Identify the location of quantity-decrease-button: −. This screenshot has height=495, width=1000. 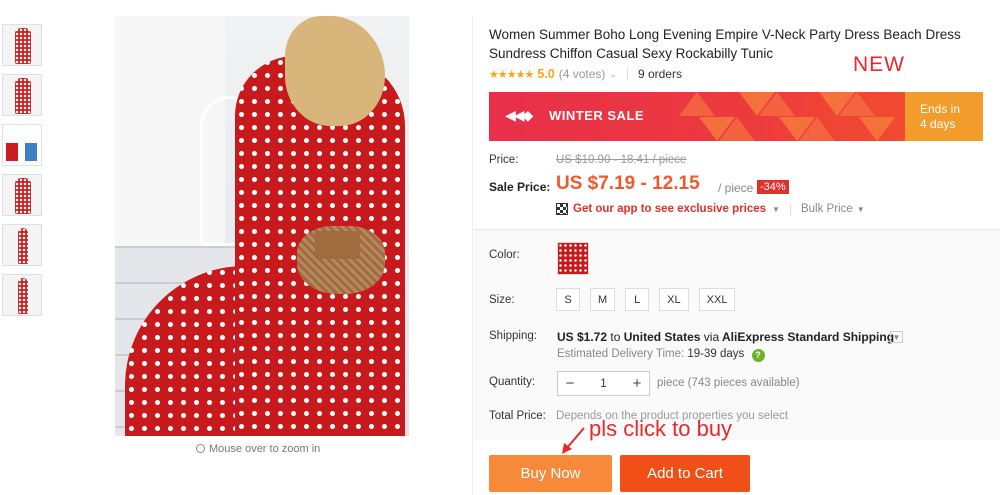
(570, 383).